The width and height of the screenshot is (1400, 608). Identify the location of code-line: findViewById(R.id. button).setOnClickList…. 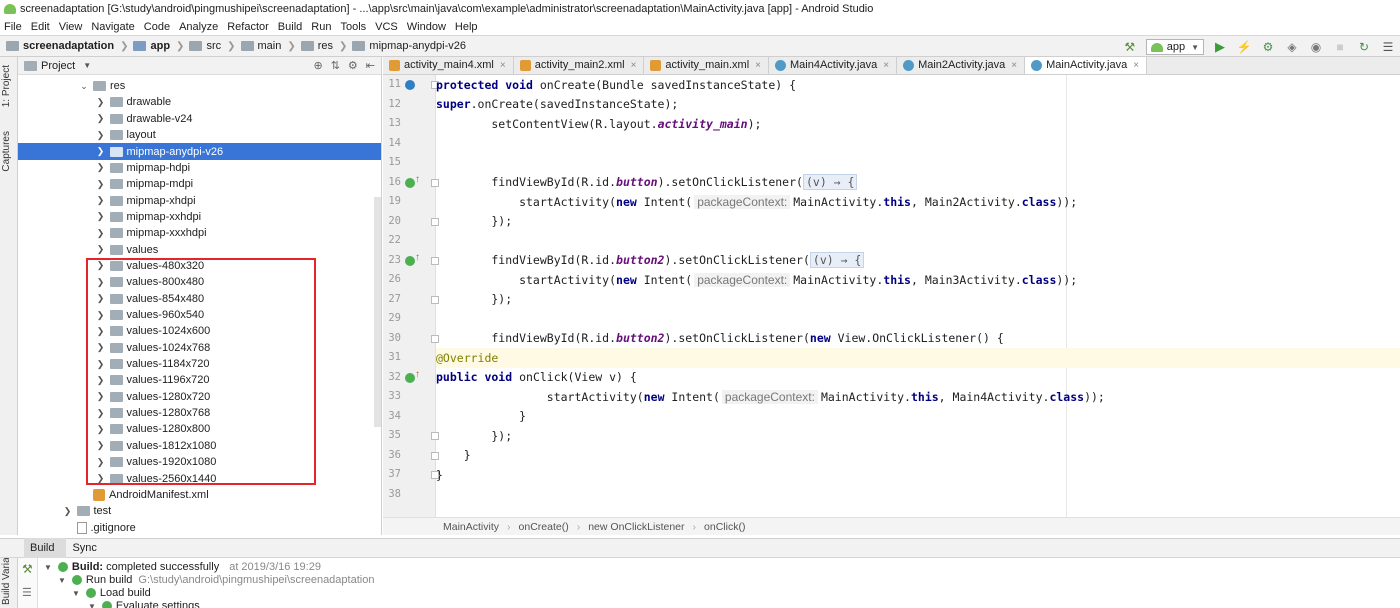
(918, 183).